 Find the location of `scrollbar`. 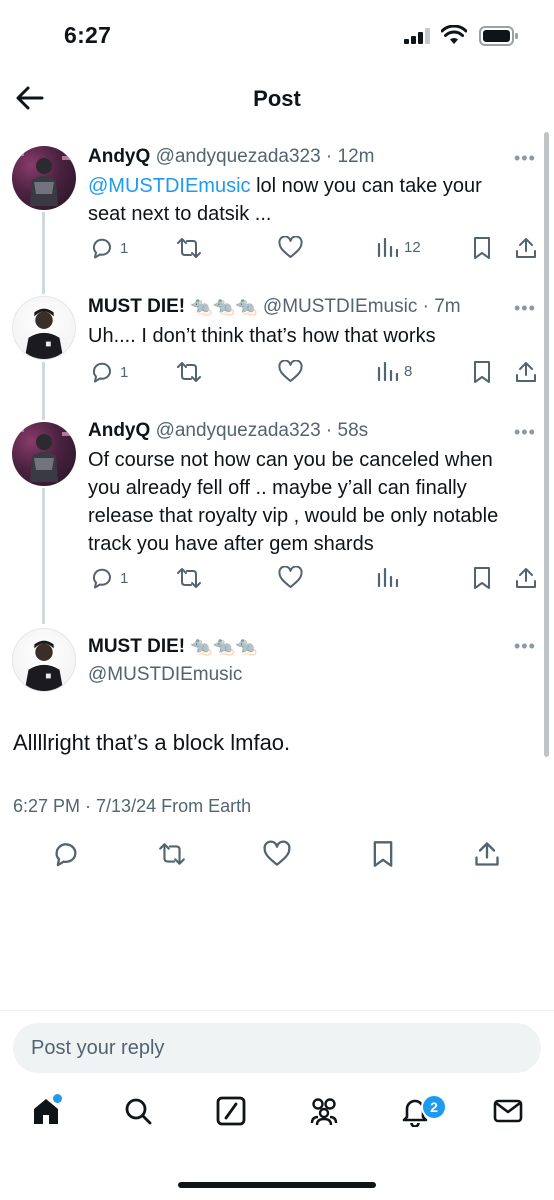

scrollbar is located at coordinates (546, 444).